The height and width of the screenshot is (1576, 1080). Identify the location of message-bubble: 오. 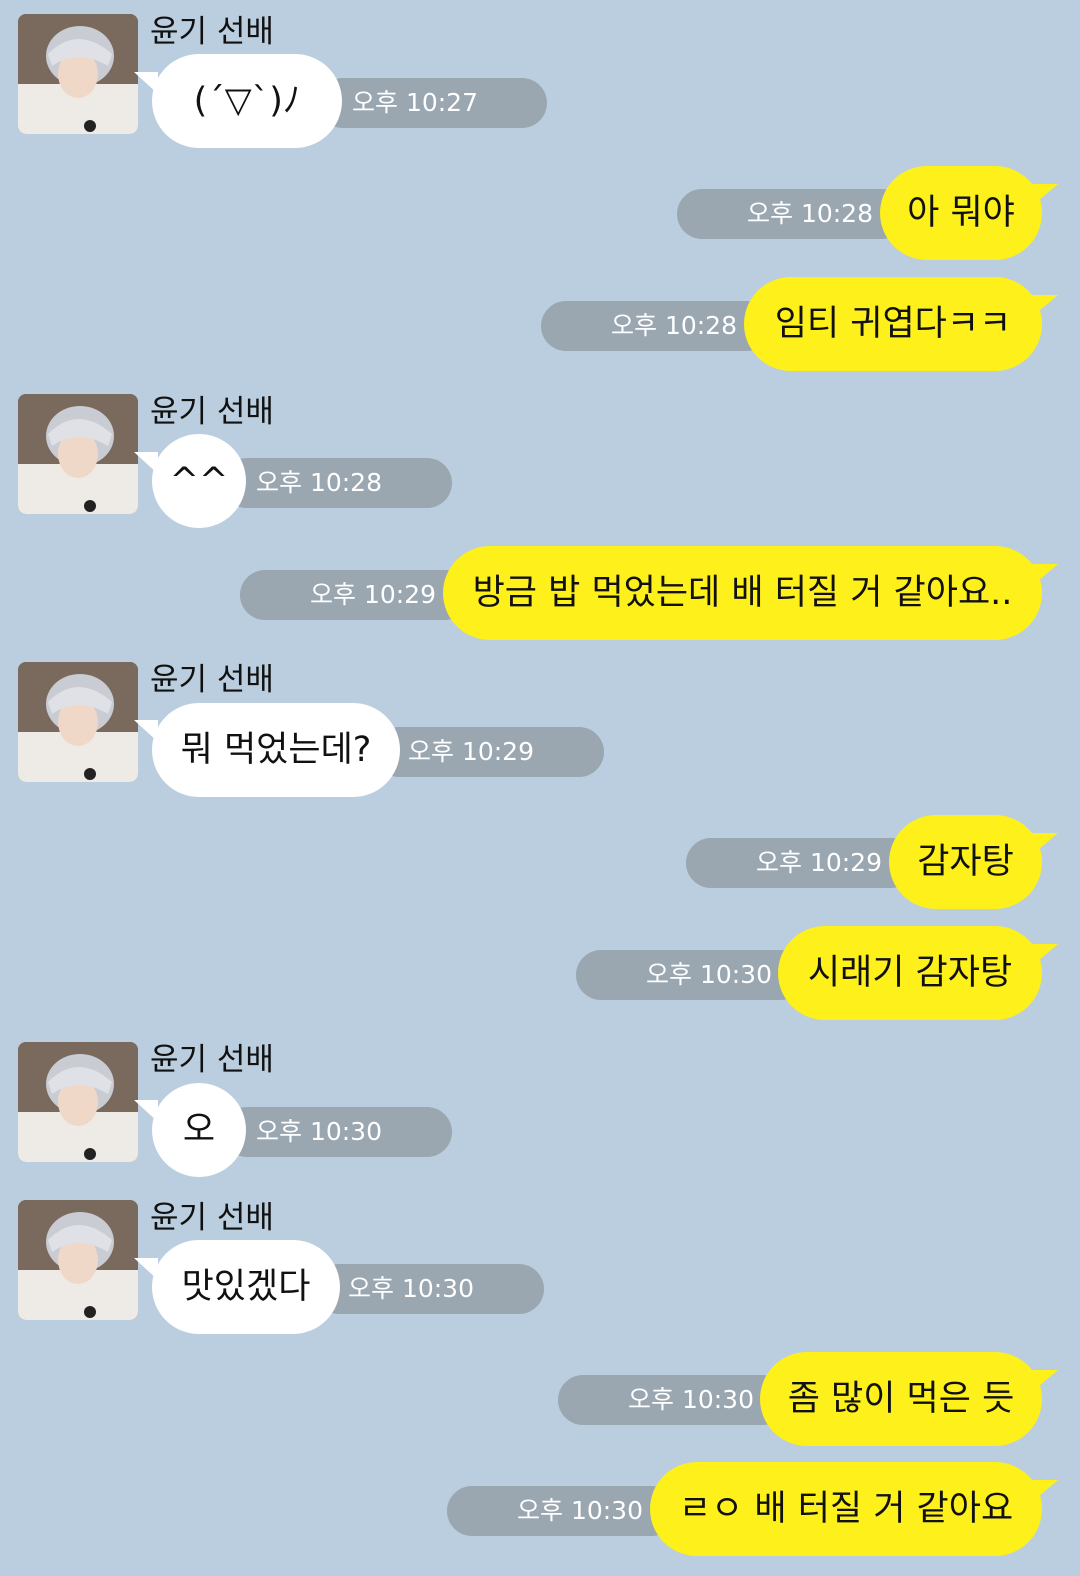
(199, 1130).